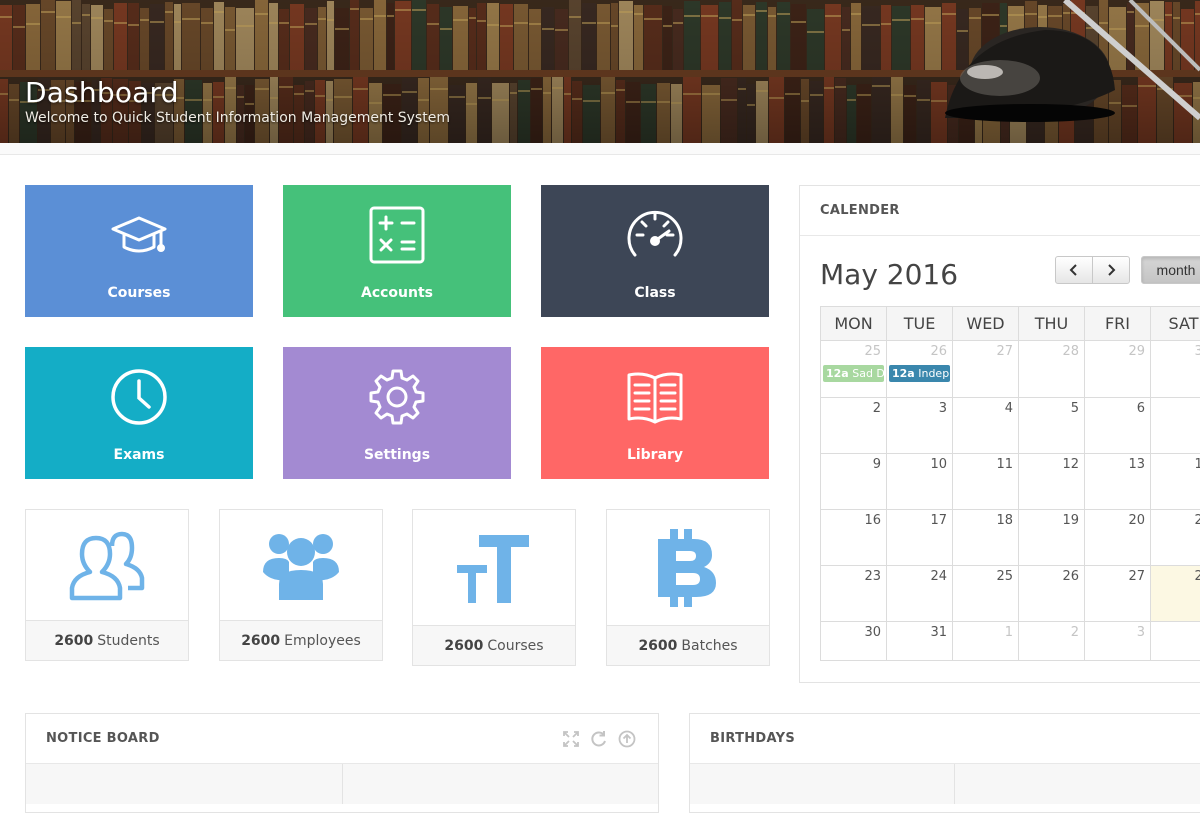 Image resolution: width=1200 pixels, height=813 pixels. Describe the element at coordinates (654, 293) in the screenshot. I see `class-tile-label: Class` at that location.